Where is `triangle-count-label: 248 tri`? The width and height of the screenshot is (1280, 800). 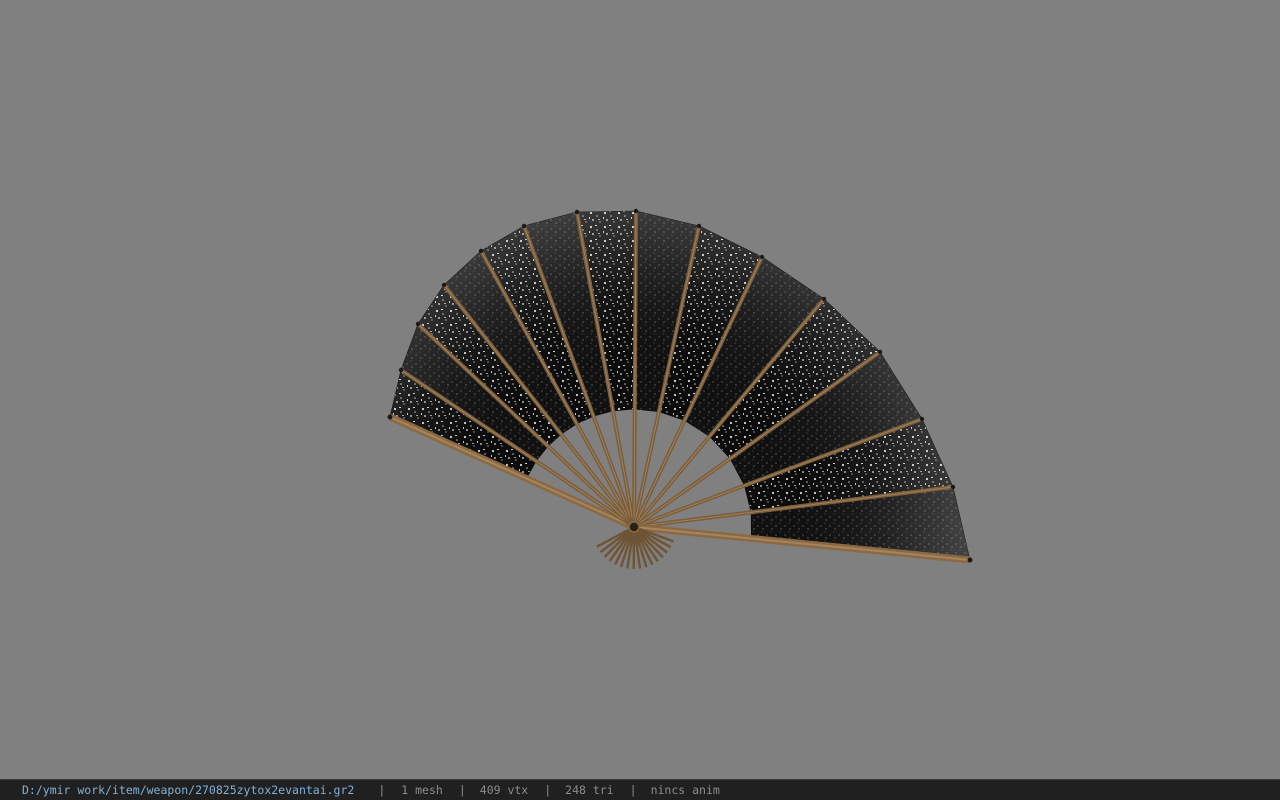
triangle-count-label: 248 tri is located at coordinates (589, 790).